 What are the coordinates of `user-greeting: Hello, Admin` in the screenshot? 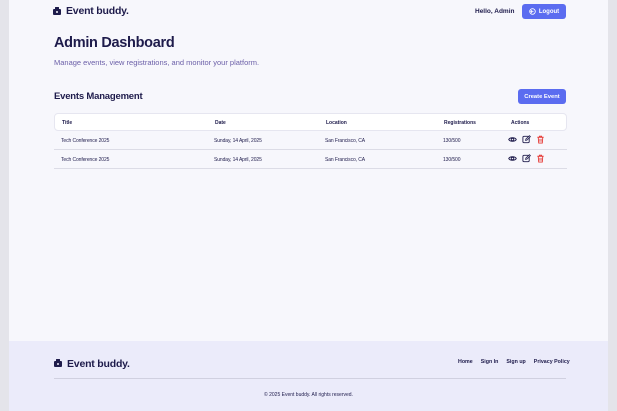 It's located at (495, 11).